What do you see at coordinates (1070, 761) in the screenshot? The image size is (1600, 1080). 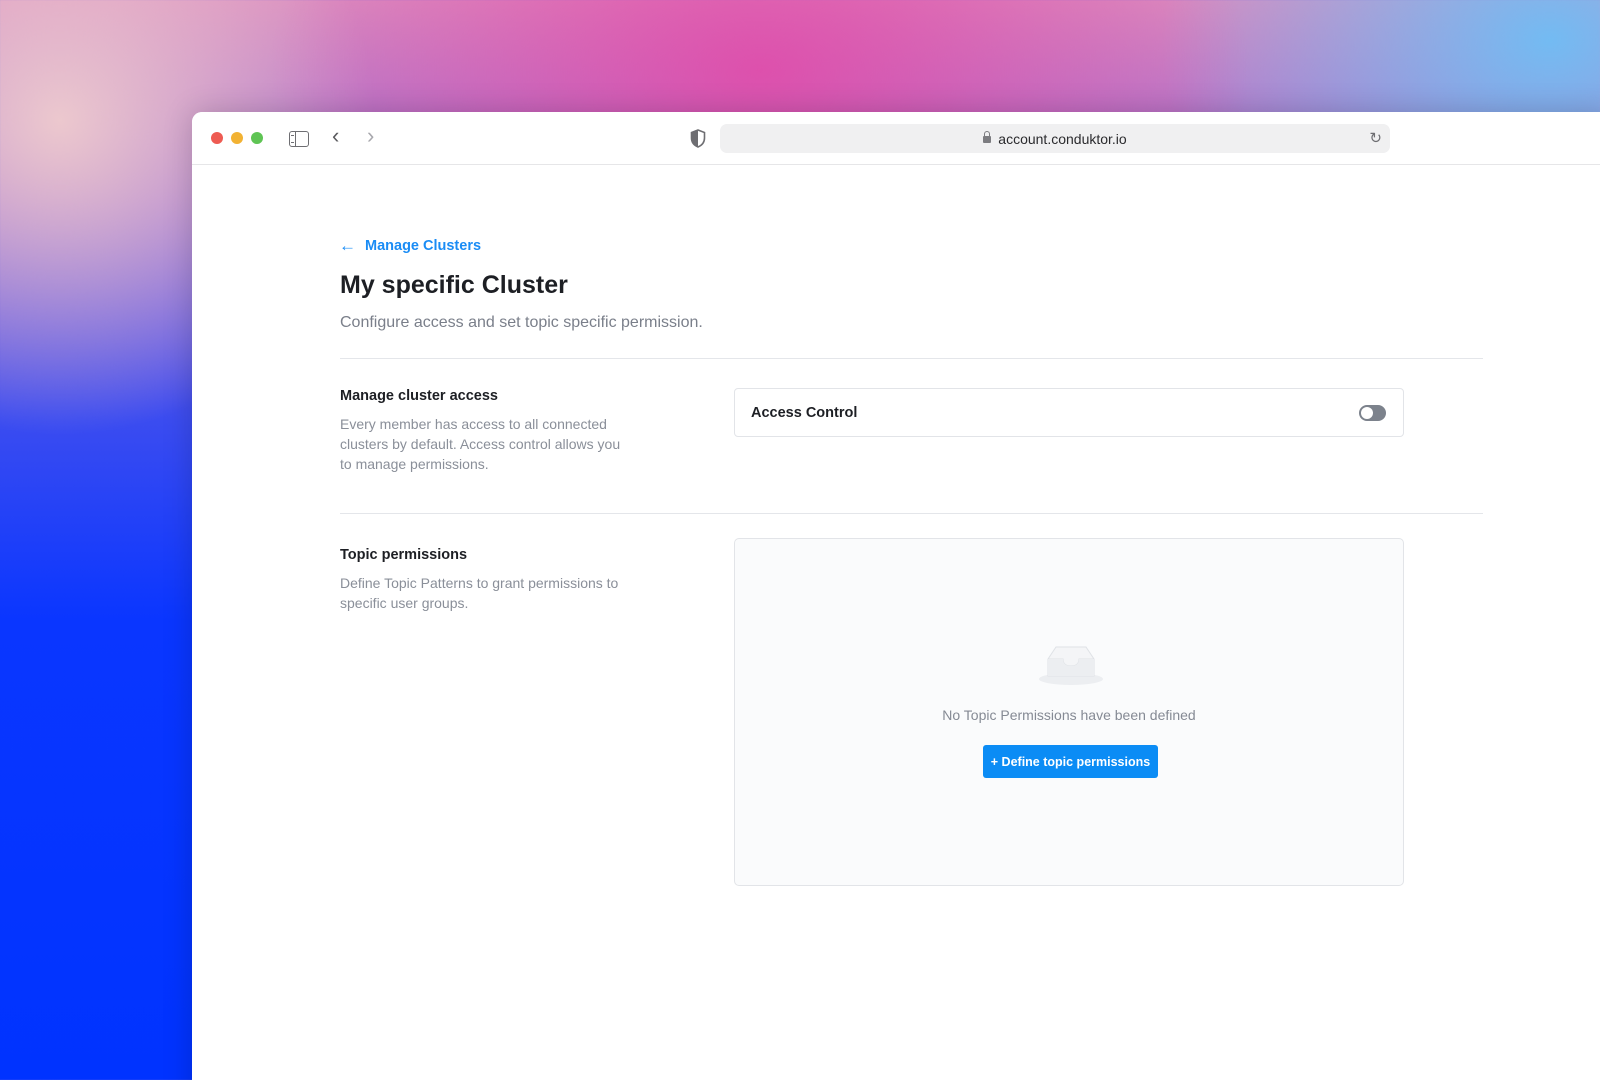 I see `define-topic-permissions-button: + Define topic permissions` at bounding box center [1070, 761].